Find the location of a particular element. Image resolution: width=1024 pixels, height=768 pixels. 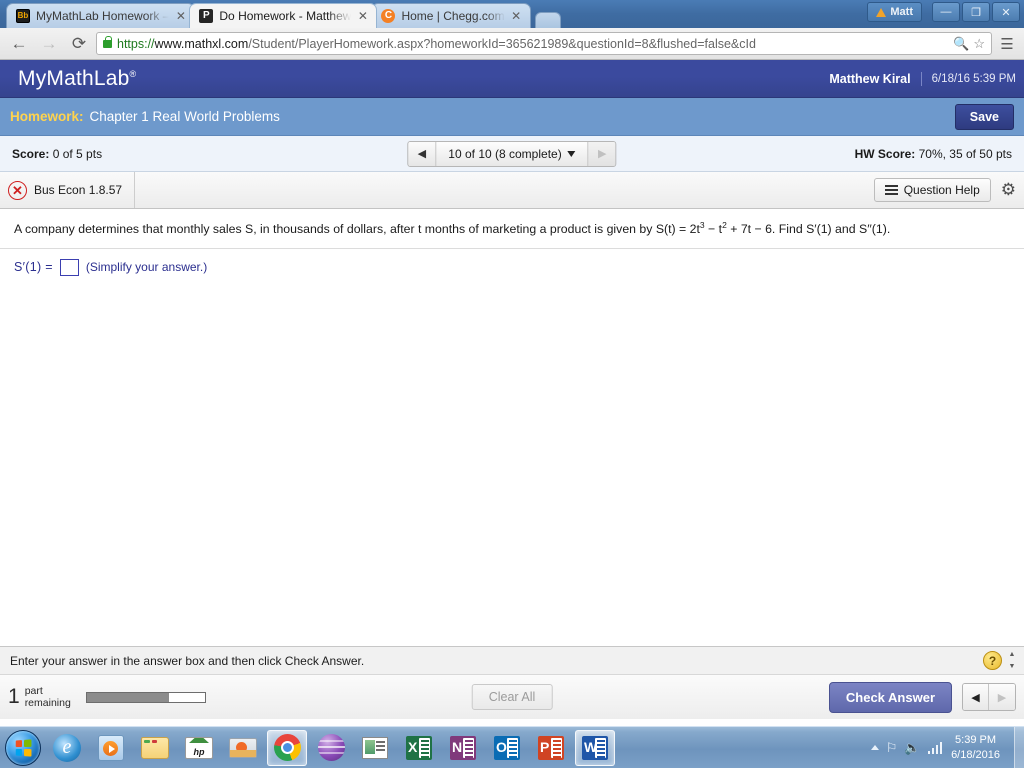

parts-label: part remaining is located at coordinates (48, 697).